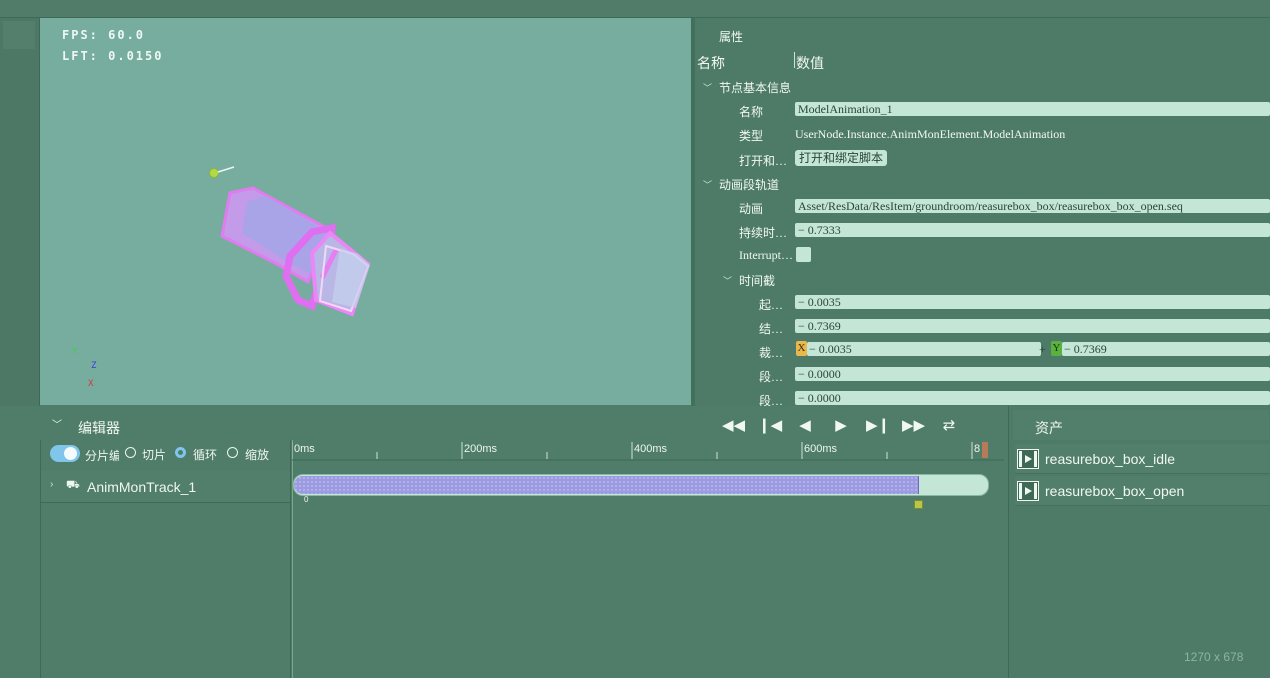 The width and height of the screenshot is (1270, 678). What do you see at coordinates (1115, 491) in the screenshot?
I see `asset-name: reasurebox_box_open` at bounding box center [1115, 491].